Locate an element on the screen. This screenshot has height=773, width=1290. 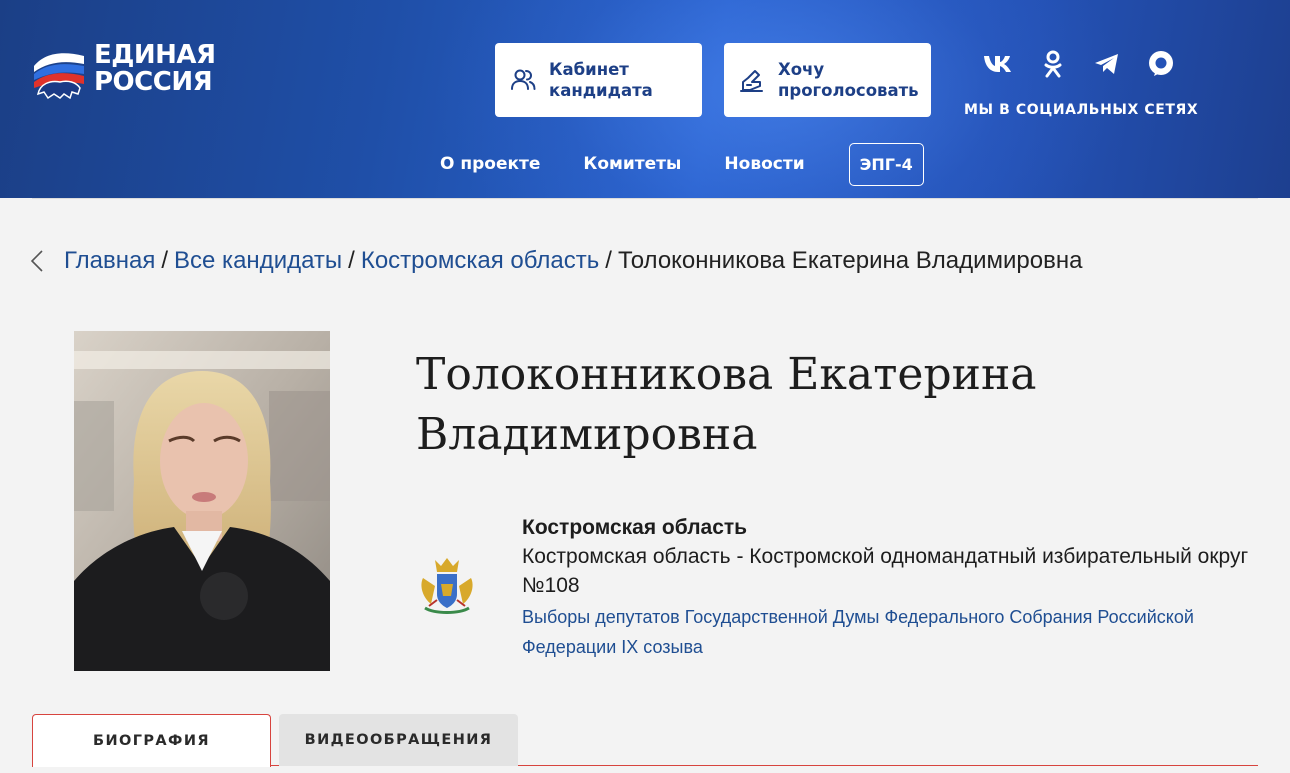
vote-label-line1: Хочу is located at coordinates (801, 69).